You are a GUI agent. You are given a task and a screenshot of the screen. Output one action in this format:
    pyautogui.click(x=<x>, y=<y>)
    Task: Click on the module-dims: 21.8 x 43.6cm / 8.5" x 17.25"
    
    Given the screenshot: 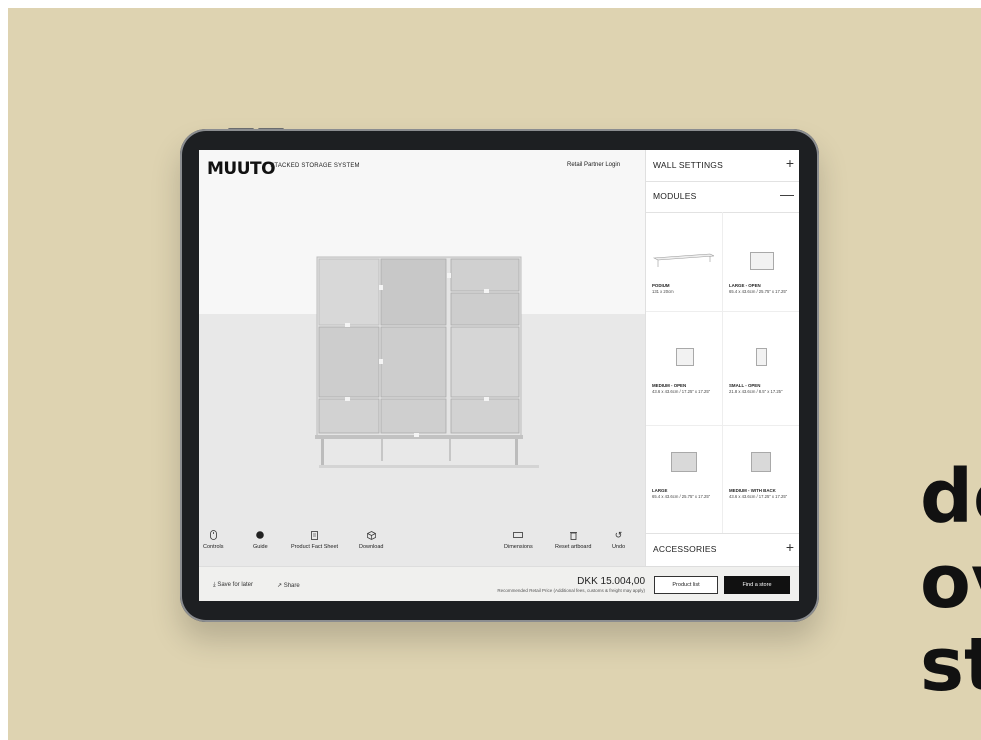 What is the action you would take?
    pyautogui.click(x=756, y=391)
    